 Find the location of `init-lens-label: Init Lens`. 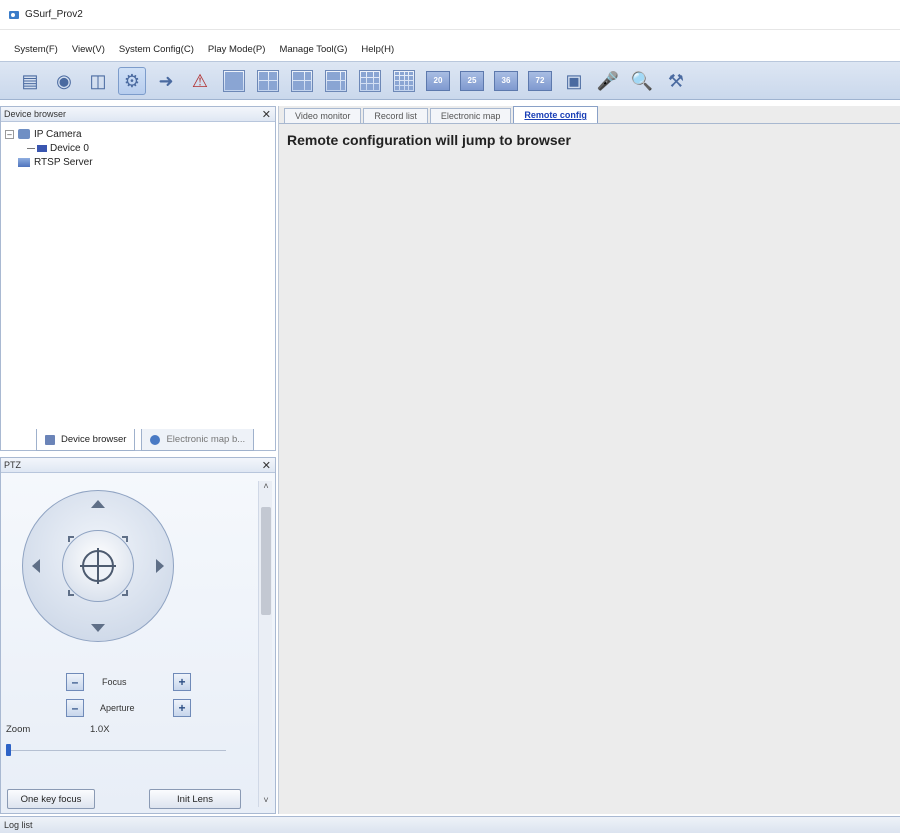

init-lens-label: Init Lens is located at coordinates (195, 799).